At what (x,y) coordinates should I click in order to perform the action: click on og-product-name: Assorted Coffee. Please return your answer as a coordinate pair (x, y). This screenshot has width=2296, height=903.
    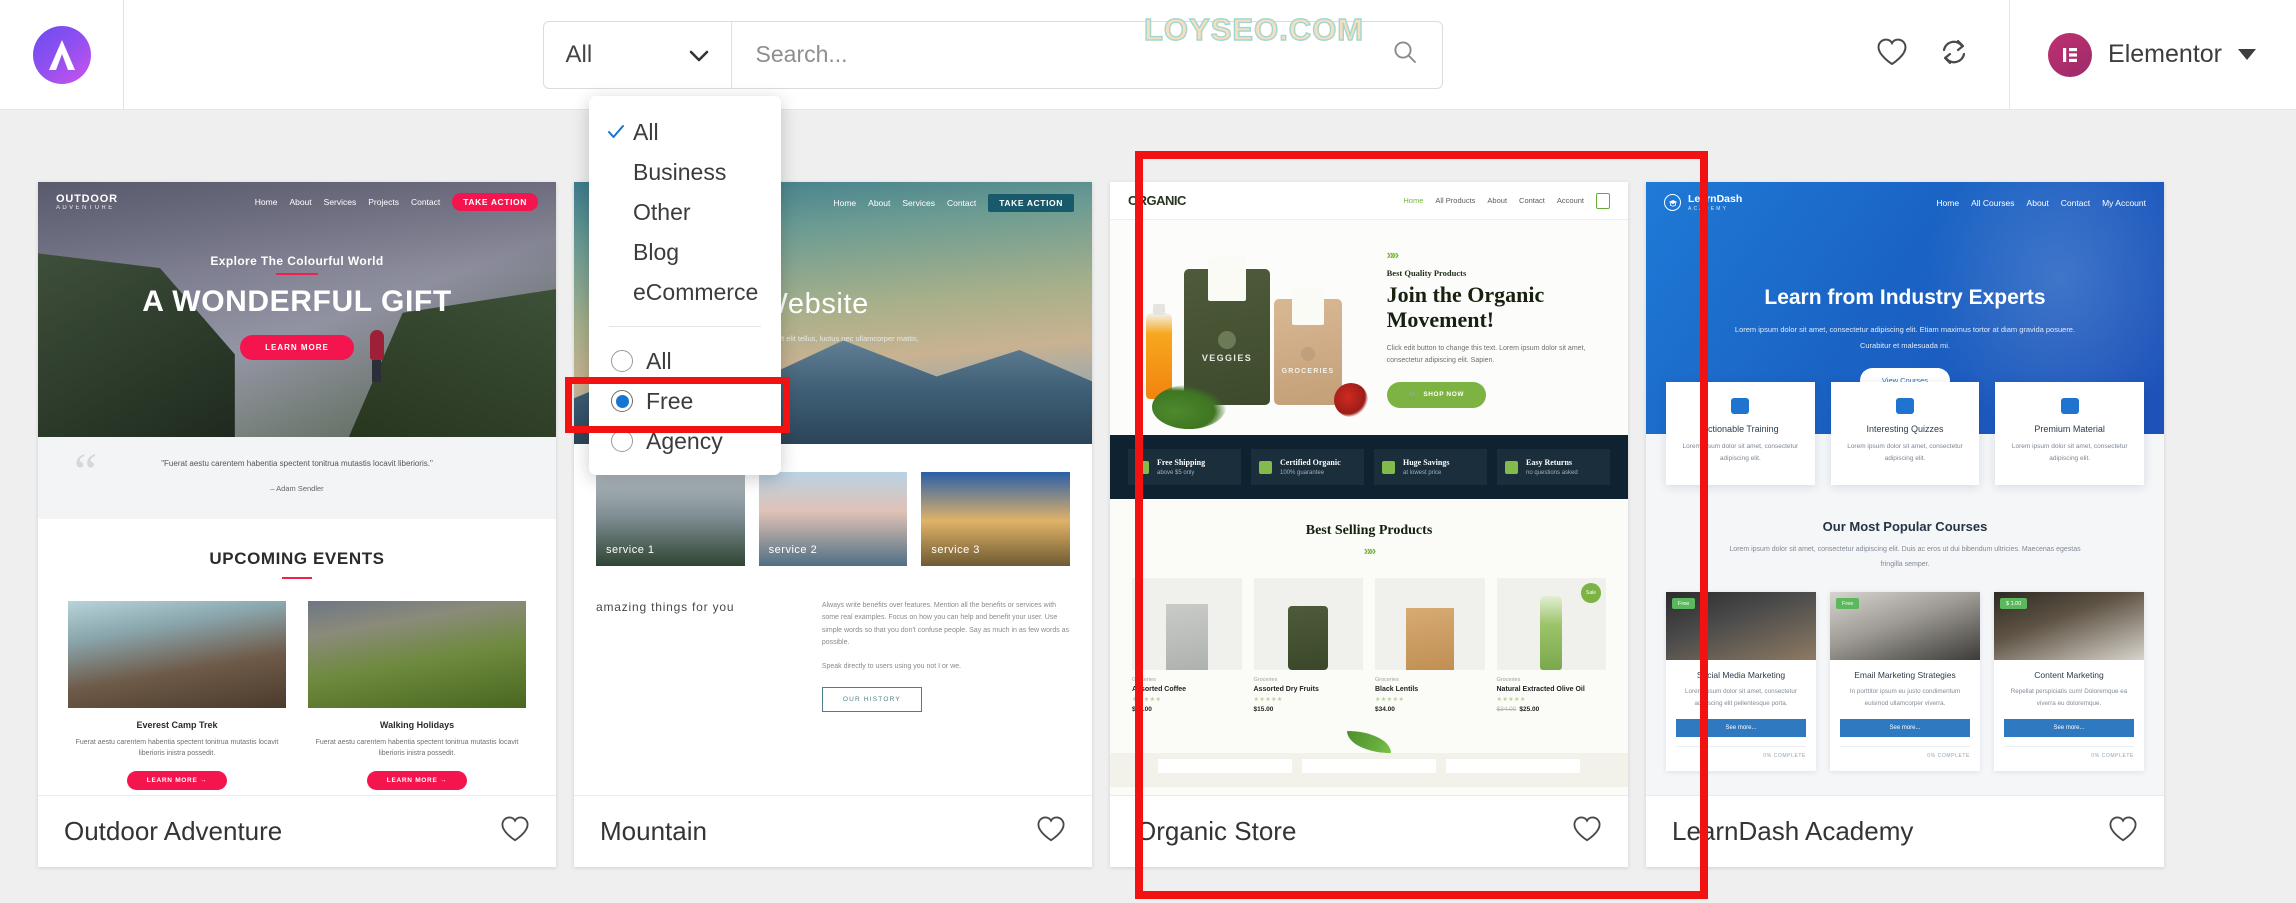
    Looking at the image, I should click on (1159, 689).